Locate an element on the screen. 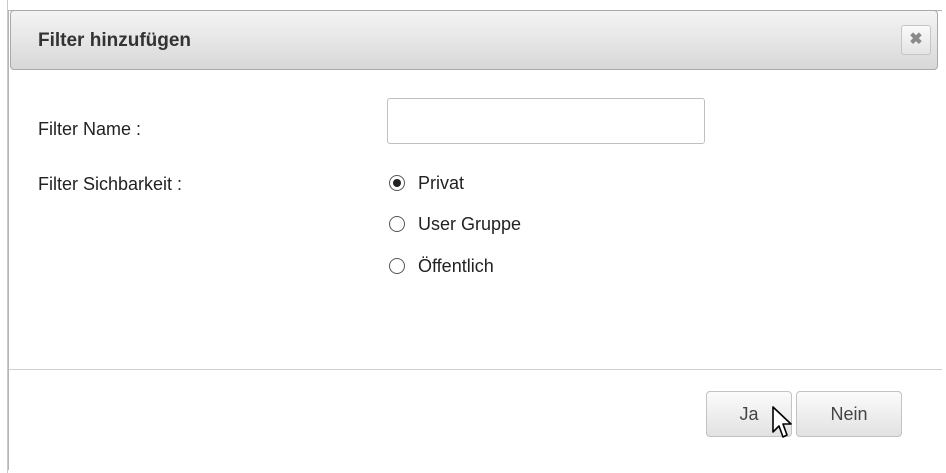 The width and height of the screenshot is (946, 473). radio-button-checked is located at coordinates (397, 183).